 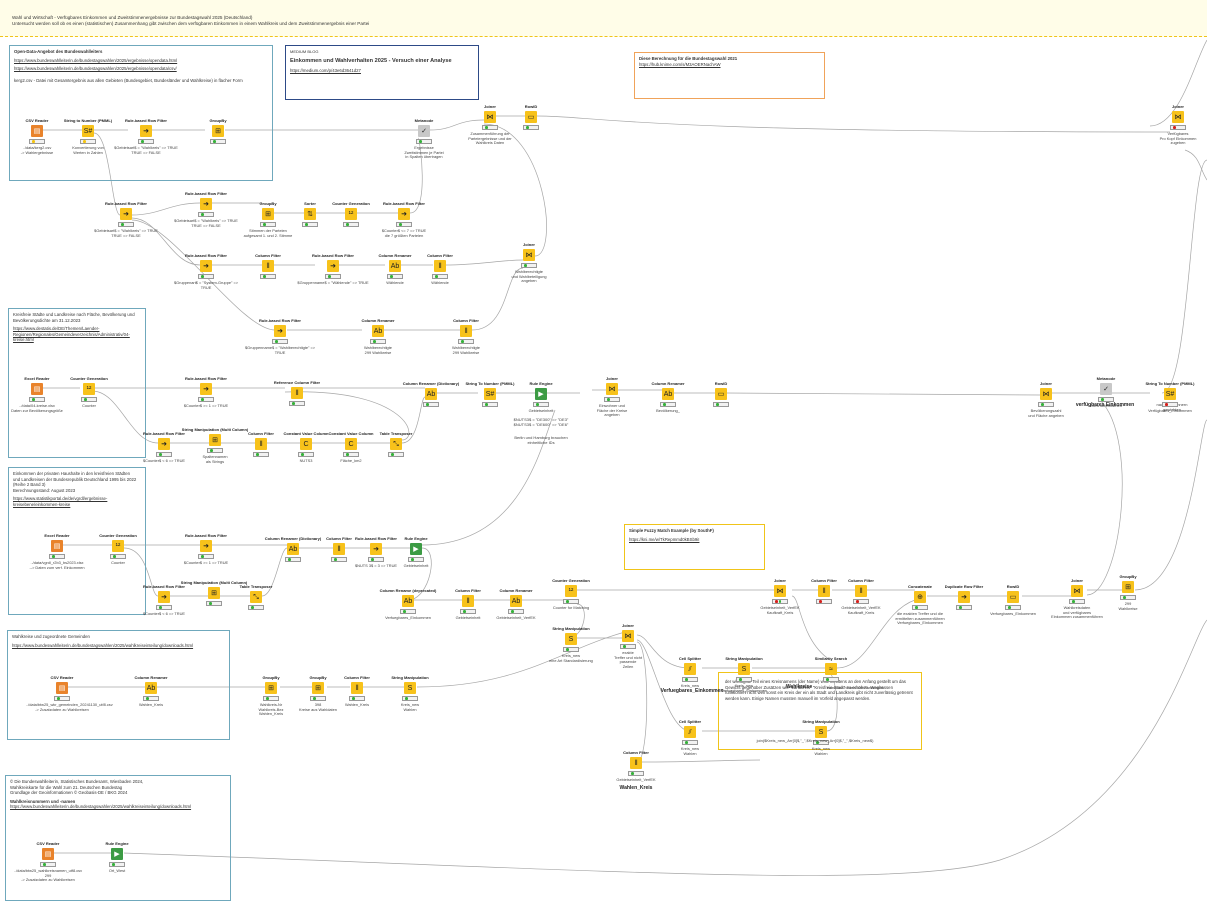 I want to click on node-table-transposer-1: Table Transposer ⤡, so click(x=396, y=443).